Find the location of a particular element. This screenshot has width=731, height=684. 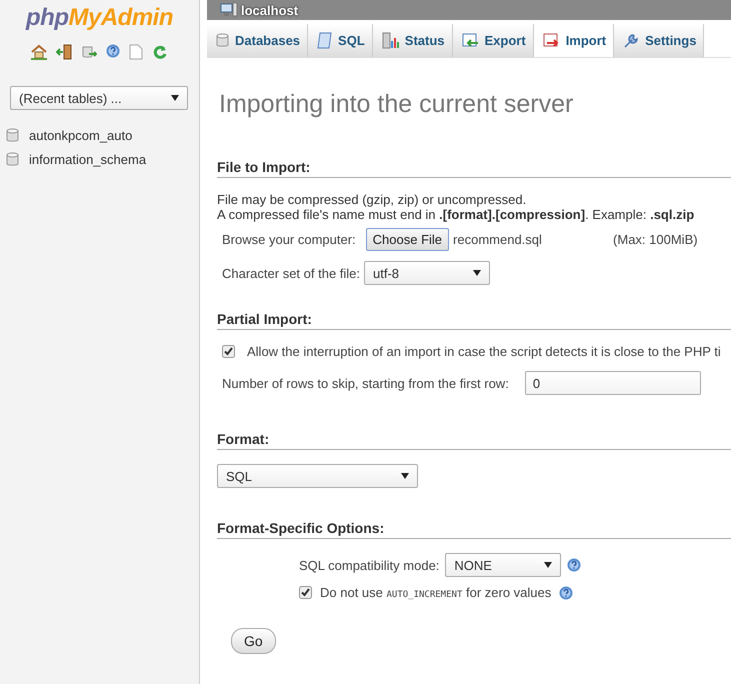

go-button: Go is located at coordinates (253, 641).